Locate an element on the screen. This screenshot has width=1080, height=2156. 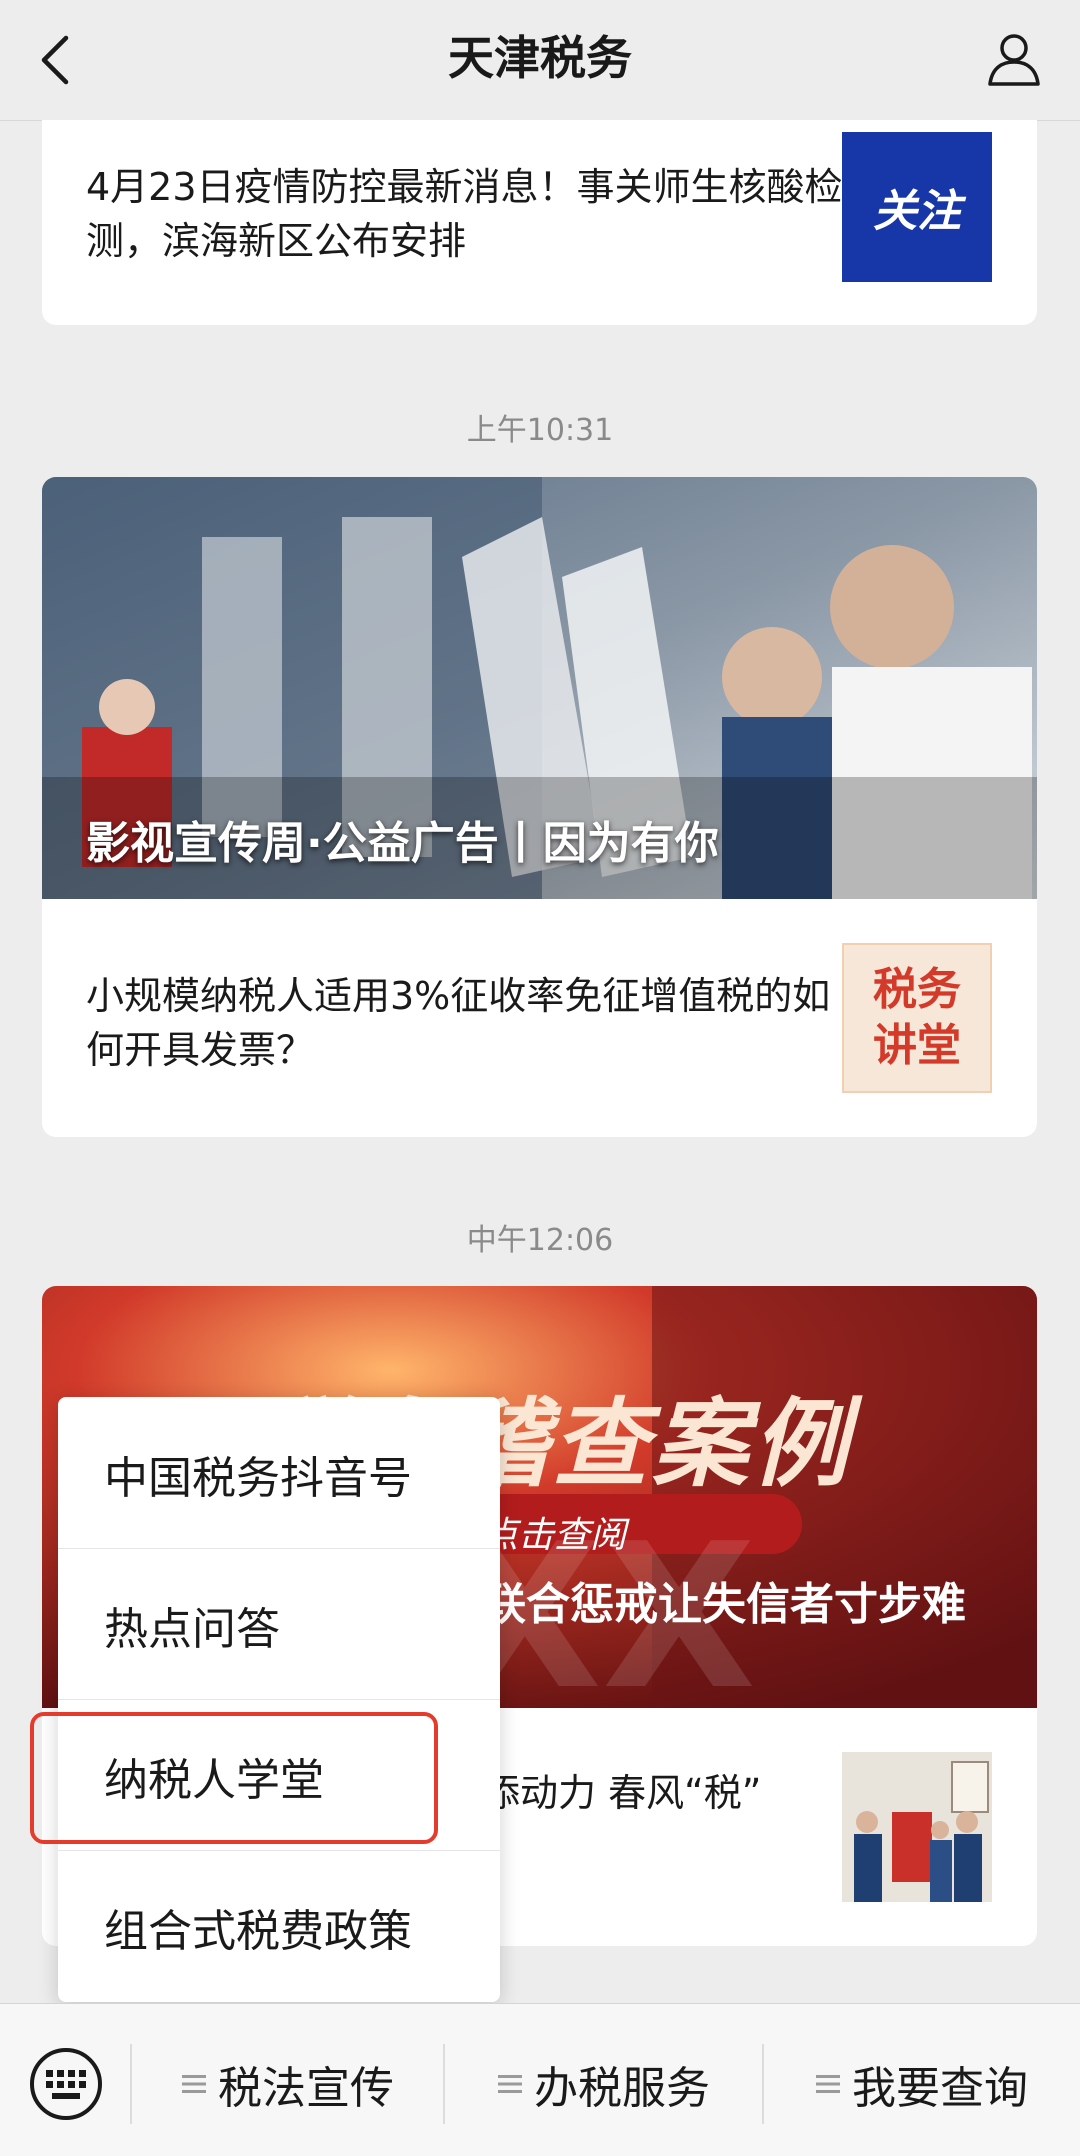
article-thumbnail is located at coordinates (917, 1827).